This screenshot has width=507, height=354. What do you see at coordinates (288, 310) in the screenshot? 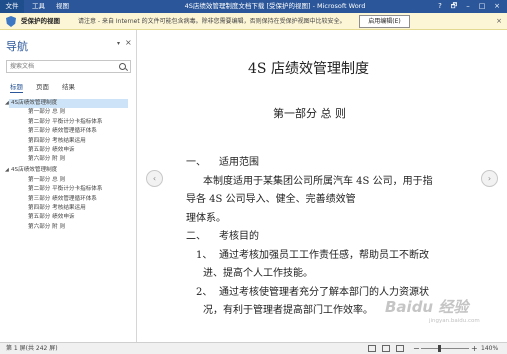
I see `paragraph-line: 况，有利于管理者提高部门工作效率。` at bounding box center [288, 310].